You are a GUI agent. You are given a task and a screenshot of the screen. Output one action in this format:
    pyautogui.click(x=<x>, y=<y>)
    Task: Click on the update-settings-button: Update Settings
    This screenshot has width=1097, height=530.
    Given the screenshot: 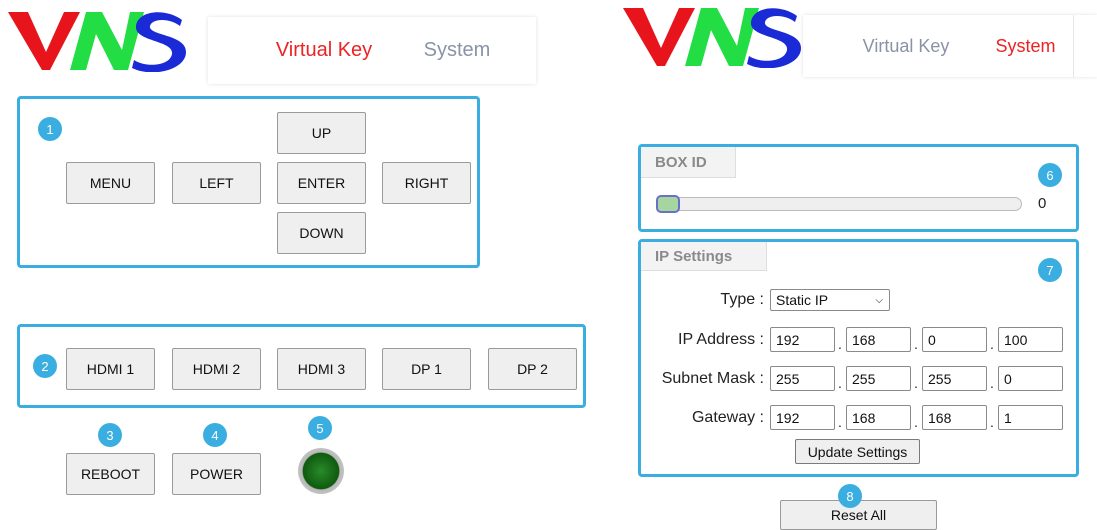 What is the action you would take?
    pyautogui.click(x=857, y=451)
    